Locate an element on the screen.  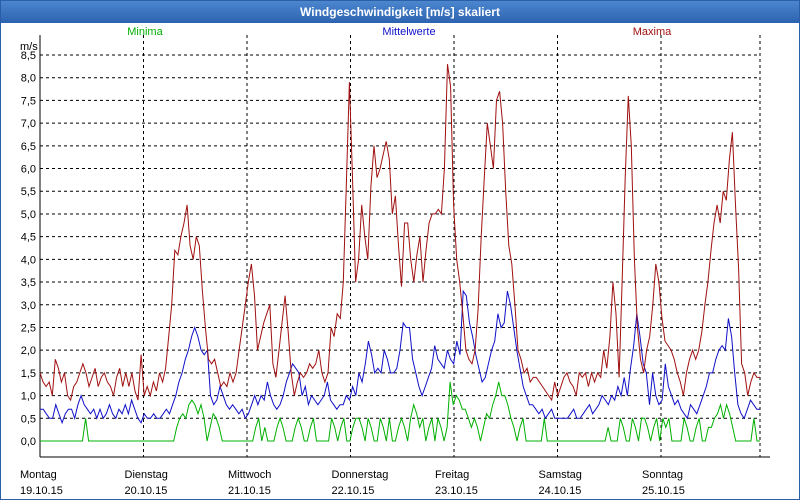
y-tick-label: 6,0 is located at coordinates (28, 170).